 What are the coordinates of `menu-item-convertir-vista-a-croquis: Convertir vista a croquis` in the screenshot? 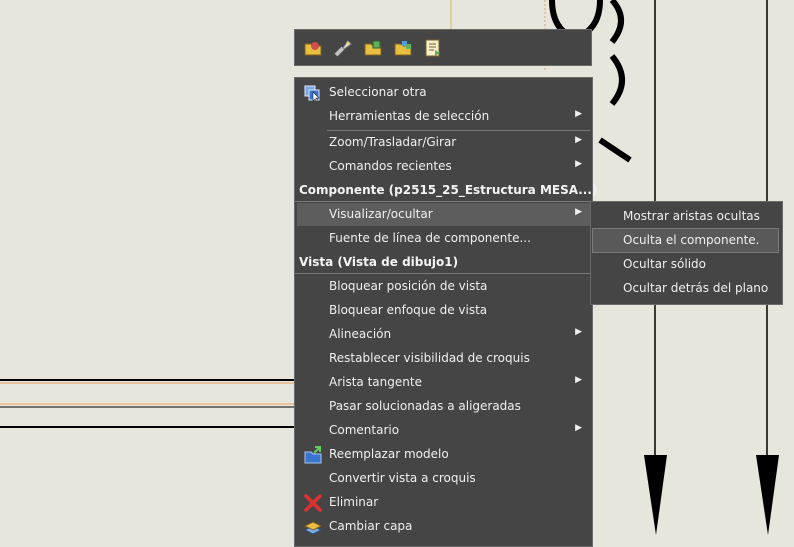 It's located at (443, 478).